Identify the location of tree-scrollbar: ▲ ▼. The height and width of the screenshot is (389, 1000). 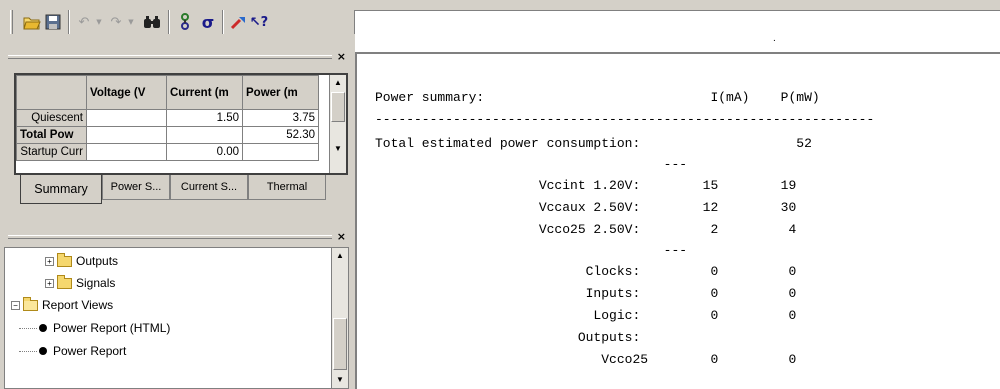
(339, 318).